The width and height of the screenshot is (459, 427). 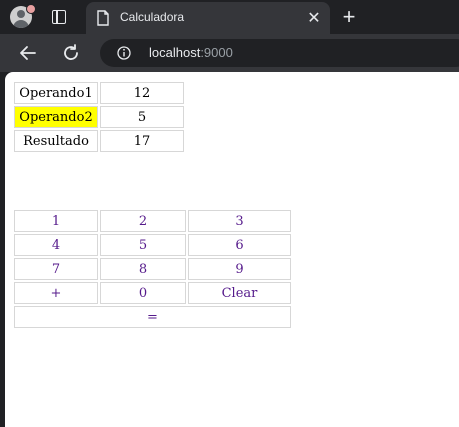 What do you see at coordinates (152, 17) in the screenshot?
I see `tab-title: Calculadora` at bounding box center [152, 17].